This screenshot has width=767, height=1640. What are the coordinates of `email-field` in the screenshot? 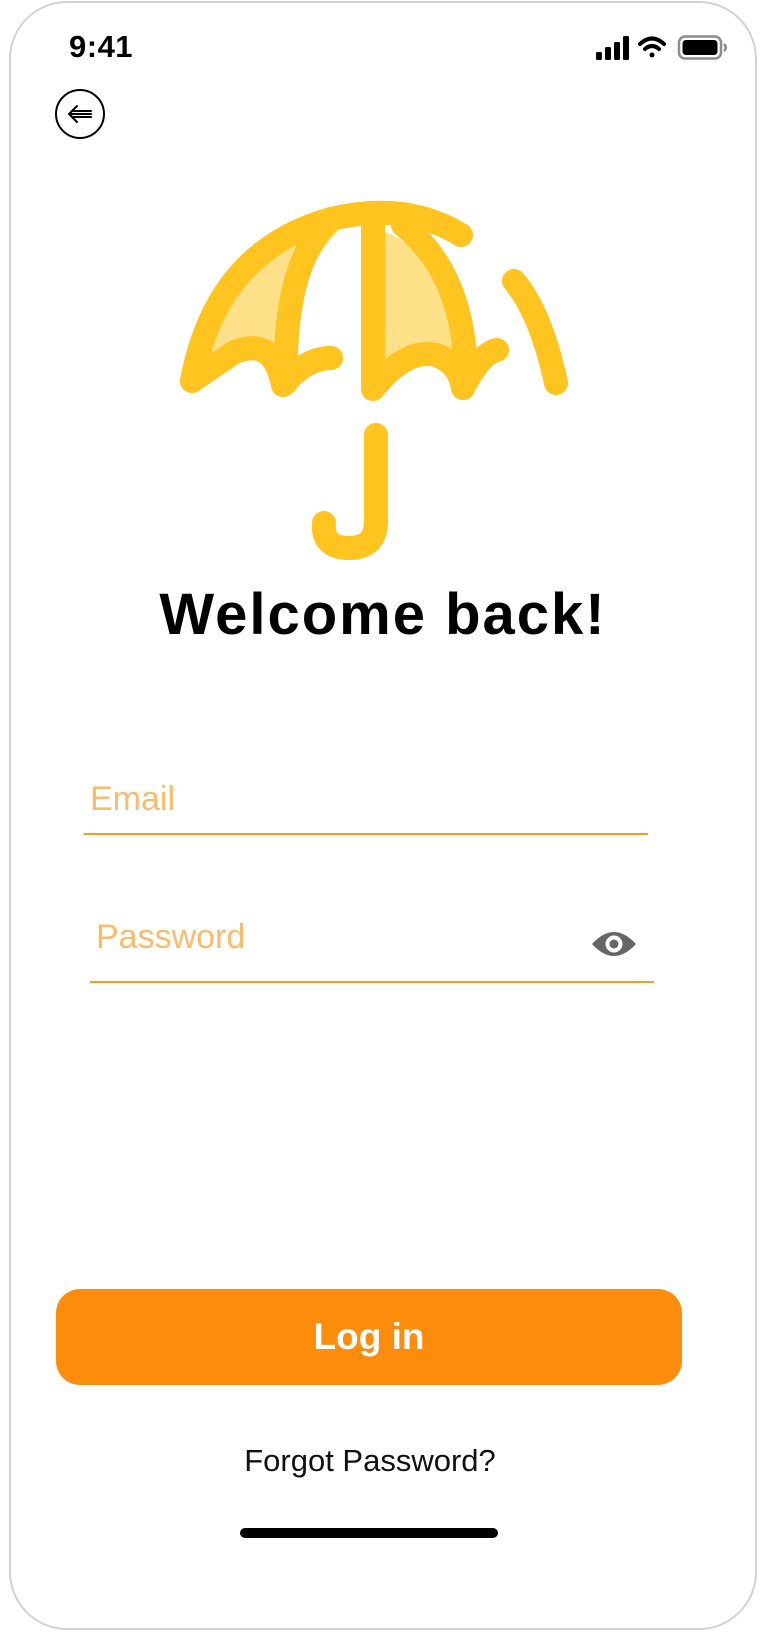 It's located at (366, 799).